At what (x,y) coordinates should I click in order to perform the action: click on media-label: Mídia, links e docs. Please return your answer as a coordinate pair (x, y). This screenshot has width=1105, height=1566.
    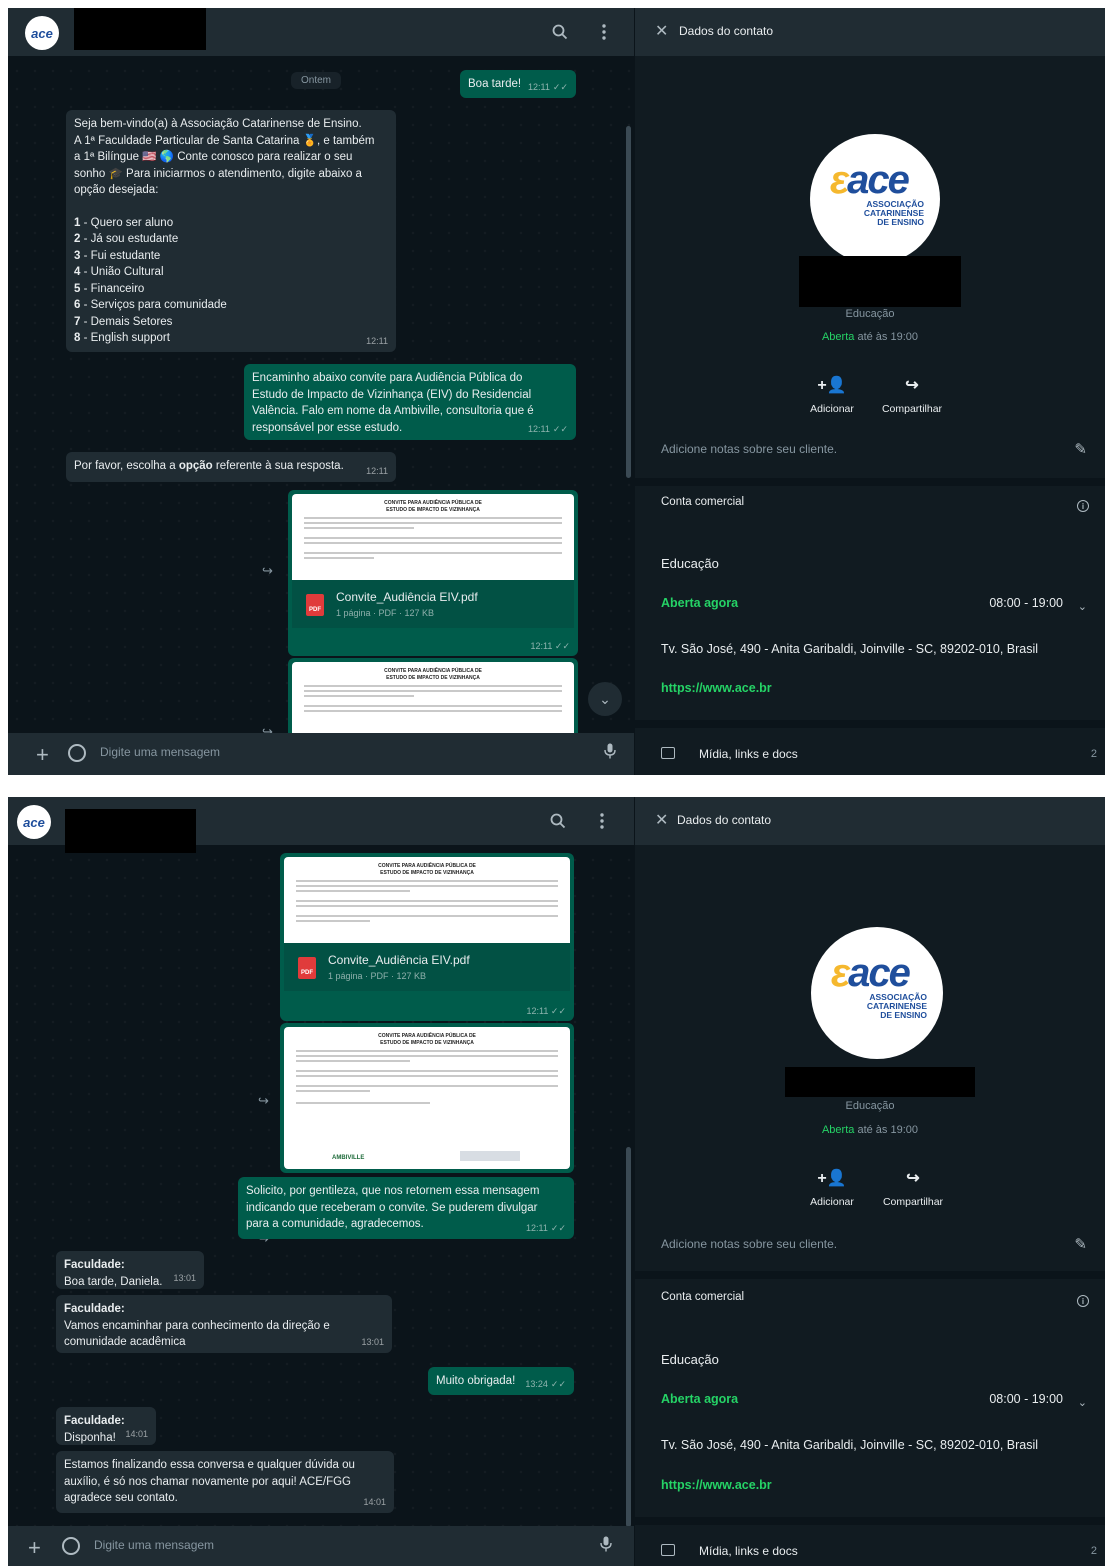
    Looking at the image, I should click on (748, 754).